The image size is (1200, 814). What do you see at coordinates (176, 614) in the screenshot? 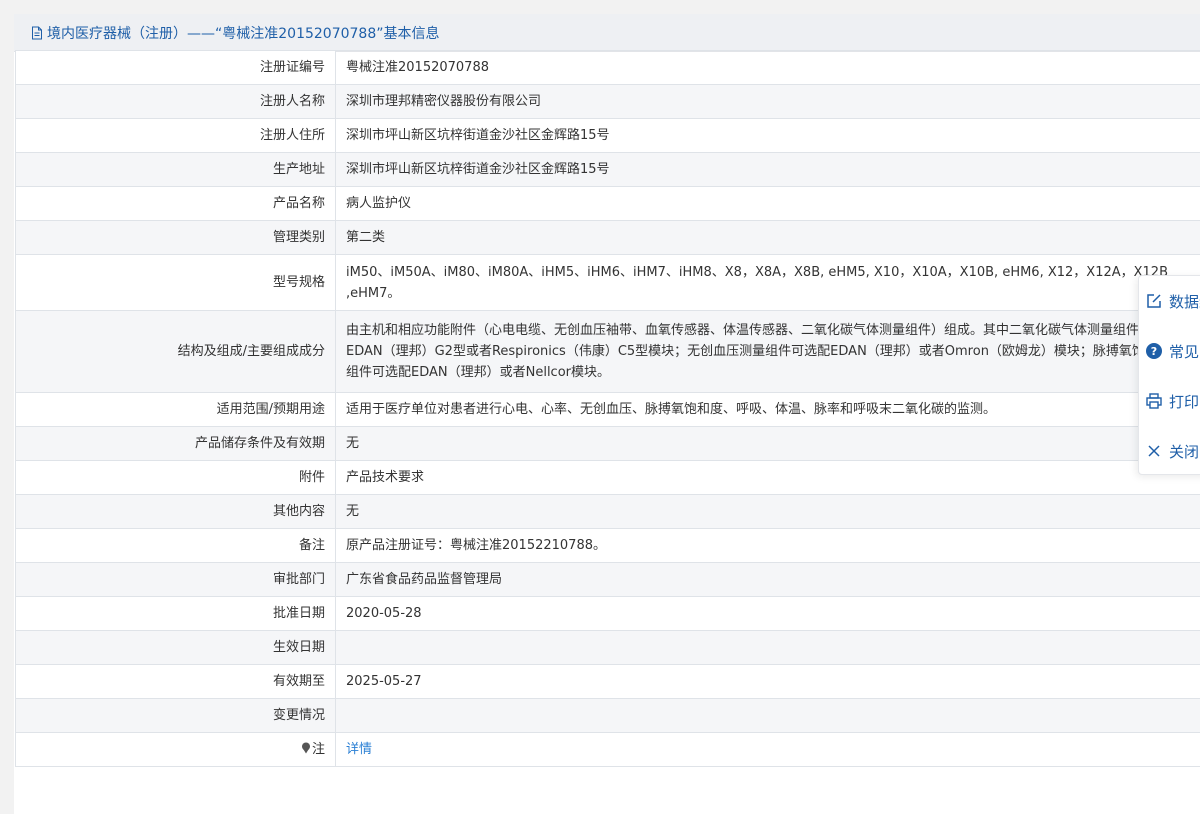
I see `row-label: 批准日期` at bounding box center [176, 614].